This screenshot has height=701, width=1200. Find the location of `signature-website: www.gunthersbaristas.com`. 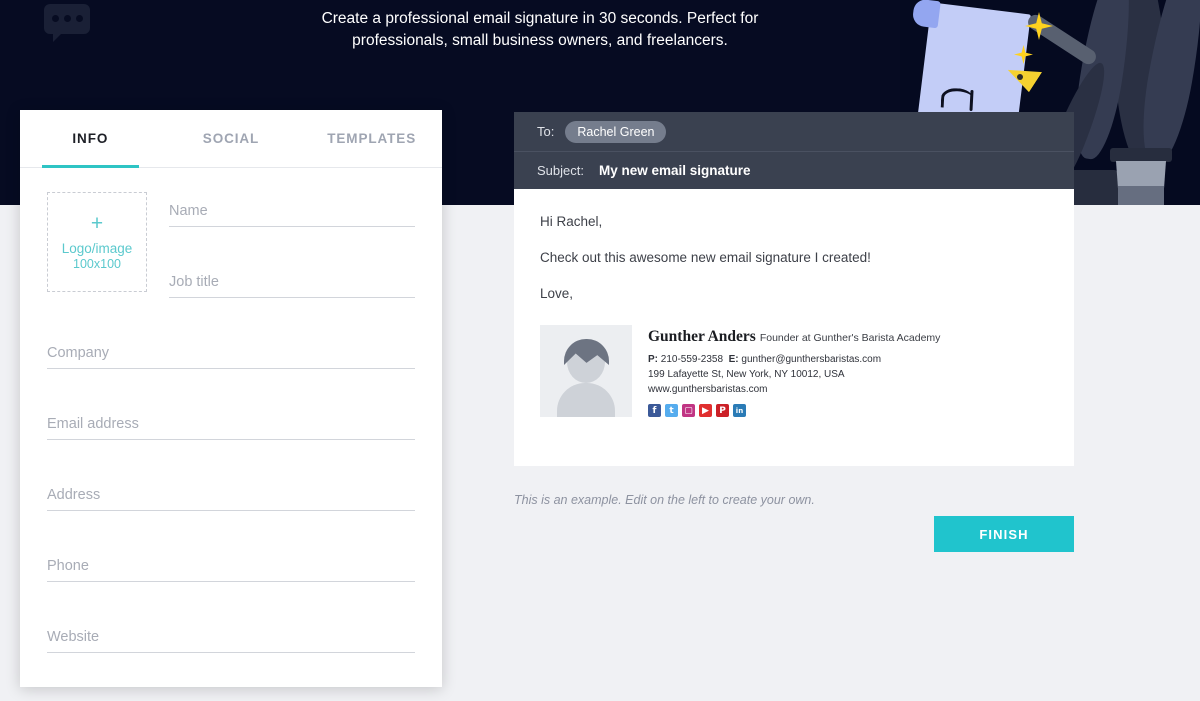

signature-website: www.gunthersbaristas.com is located at coordinates (708, 389).